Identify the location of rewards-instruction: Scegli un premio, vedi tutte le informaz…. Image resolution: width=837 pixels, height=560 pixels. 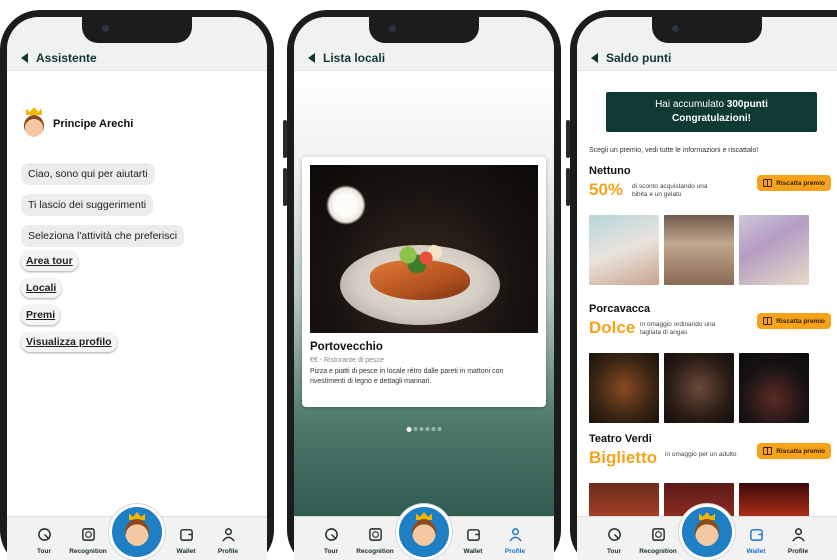
(674, 150).